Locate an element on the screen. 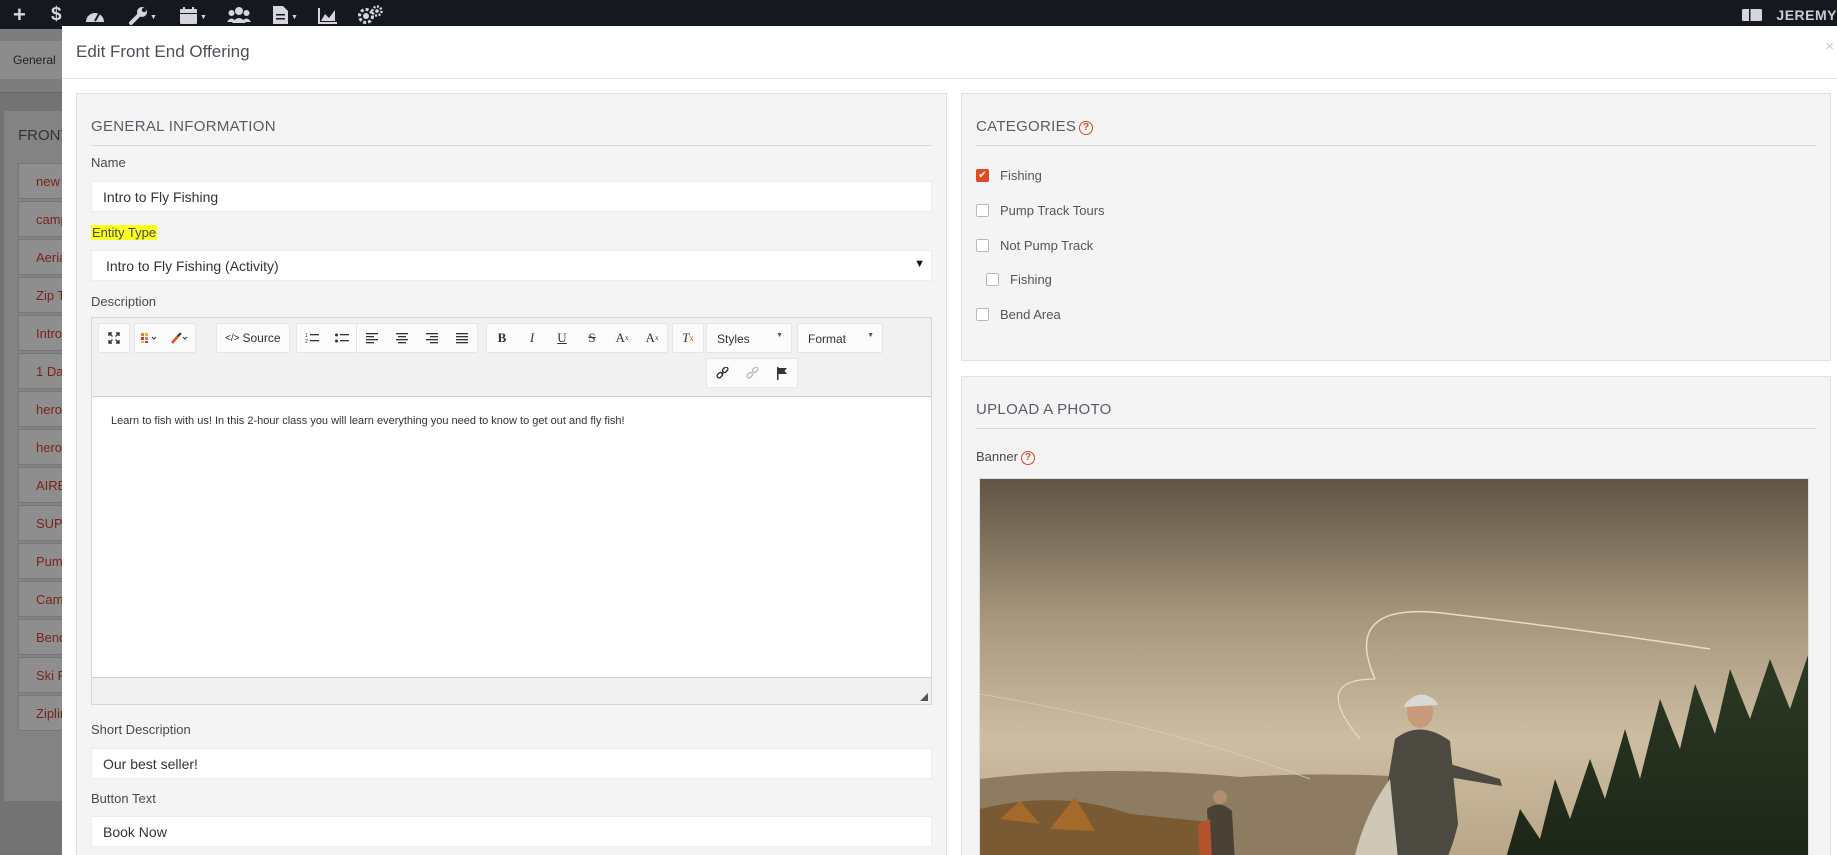  wrench-icon: ▼ is located at coordinates (142, 15).